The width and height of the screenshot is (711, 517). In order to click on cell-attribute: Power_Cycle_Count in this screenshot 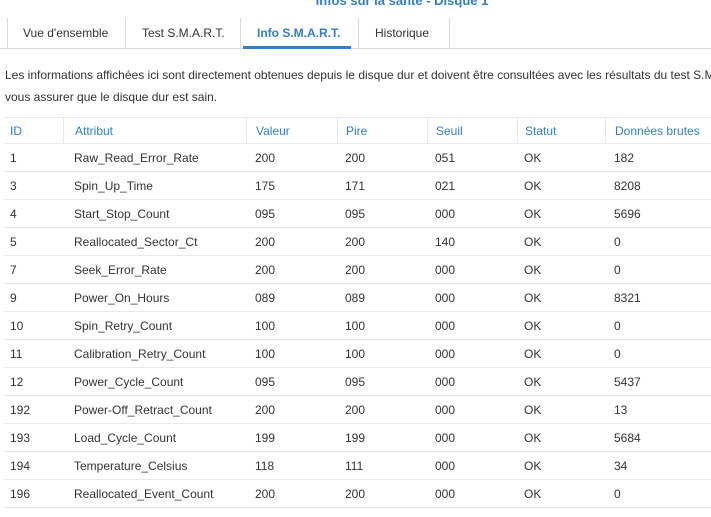, I will do `click(129, 381)`.